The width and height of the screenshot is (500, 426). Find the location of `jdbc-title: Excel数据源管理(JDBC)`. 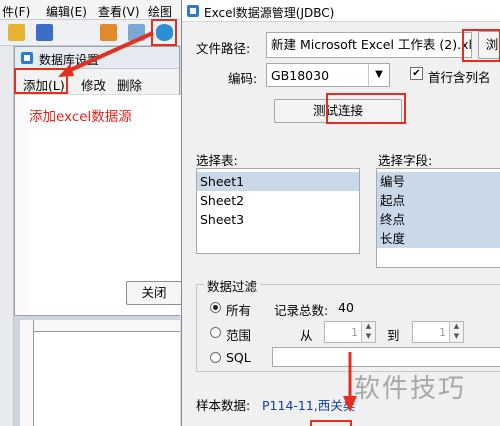

jdbc-title: Excel数据源管理(JDBC) is located at coordinates (269, 13).